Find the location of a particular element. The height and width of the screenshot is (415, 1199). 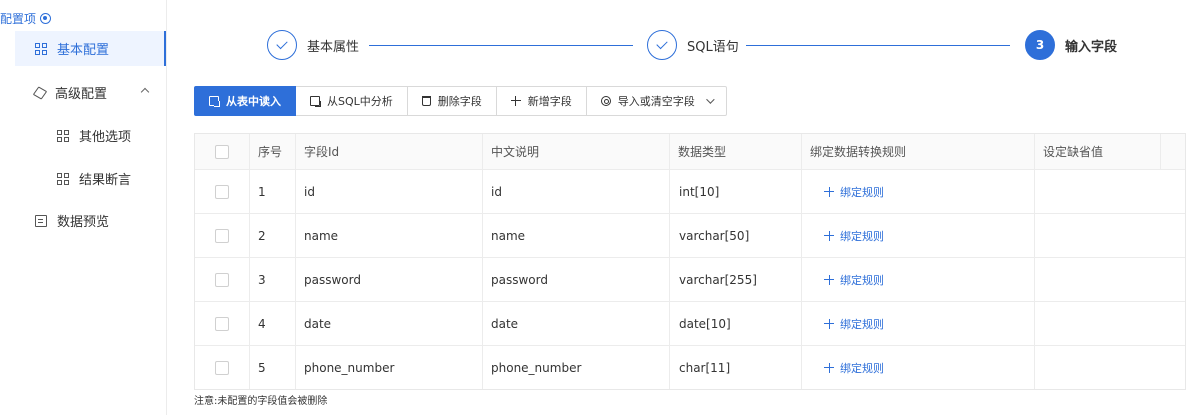

table-row: 3 password password varchar[255] 绑定规则 is located at coordinates (690, 279).